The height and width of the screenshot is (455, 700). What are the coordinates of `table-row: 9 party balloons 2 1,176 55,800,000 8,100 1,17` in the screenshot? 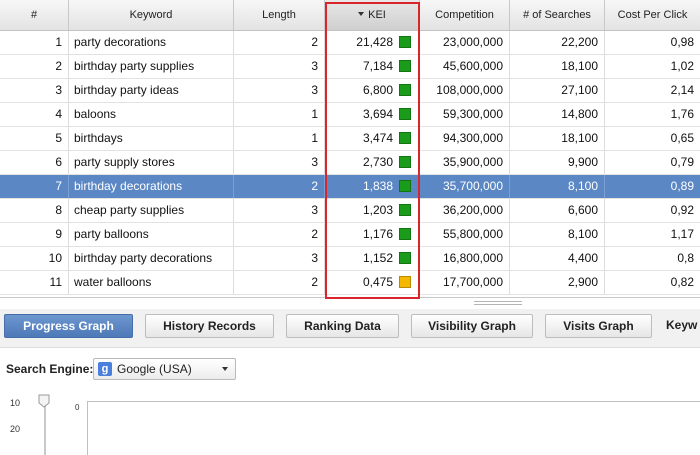 It's located at (350, 235).